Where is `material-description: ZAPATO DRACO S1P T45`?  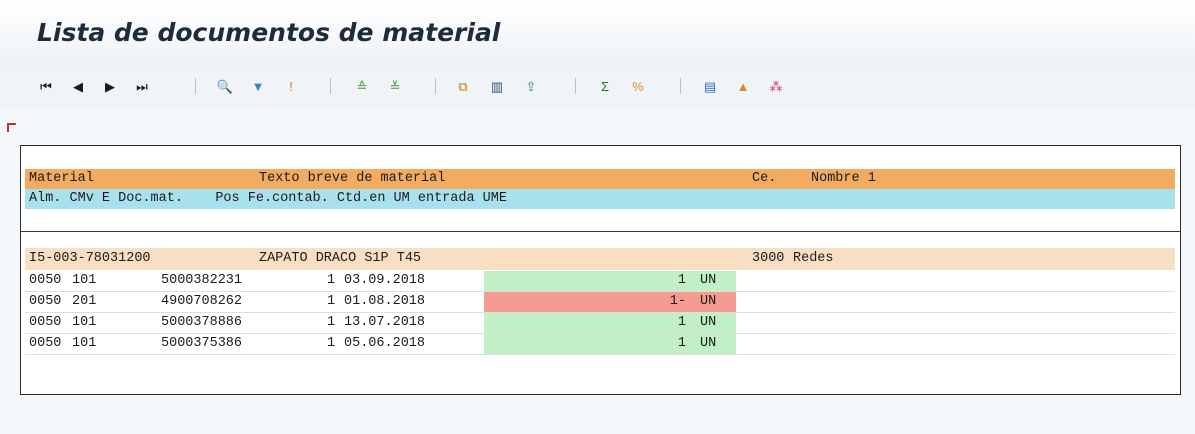
material-description: ZAPATO DRACO S1P T45 is located at coordinates (340, 258).